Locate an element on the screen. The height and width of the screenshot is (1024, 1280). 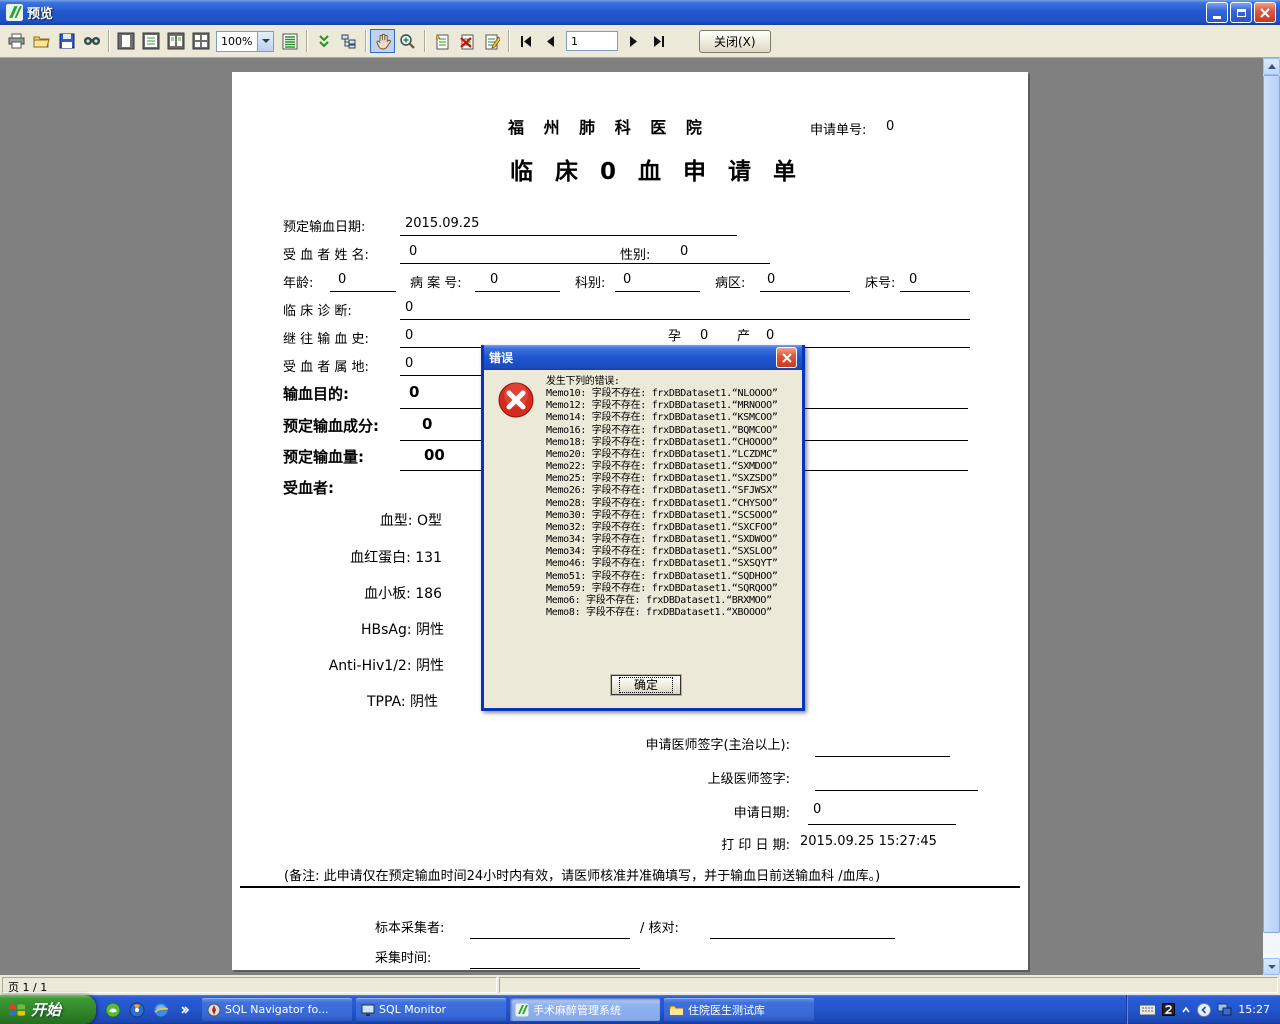
tray-collapse-arrow-icon is located at coordinates (1186, 1010).